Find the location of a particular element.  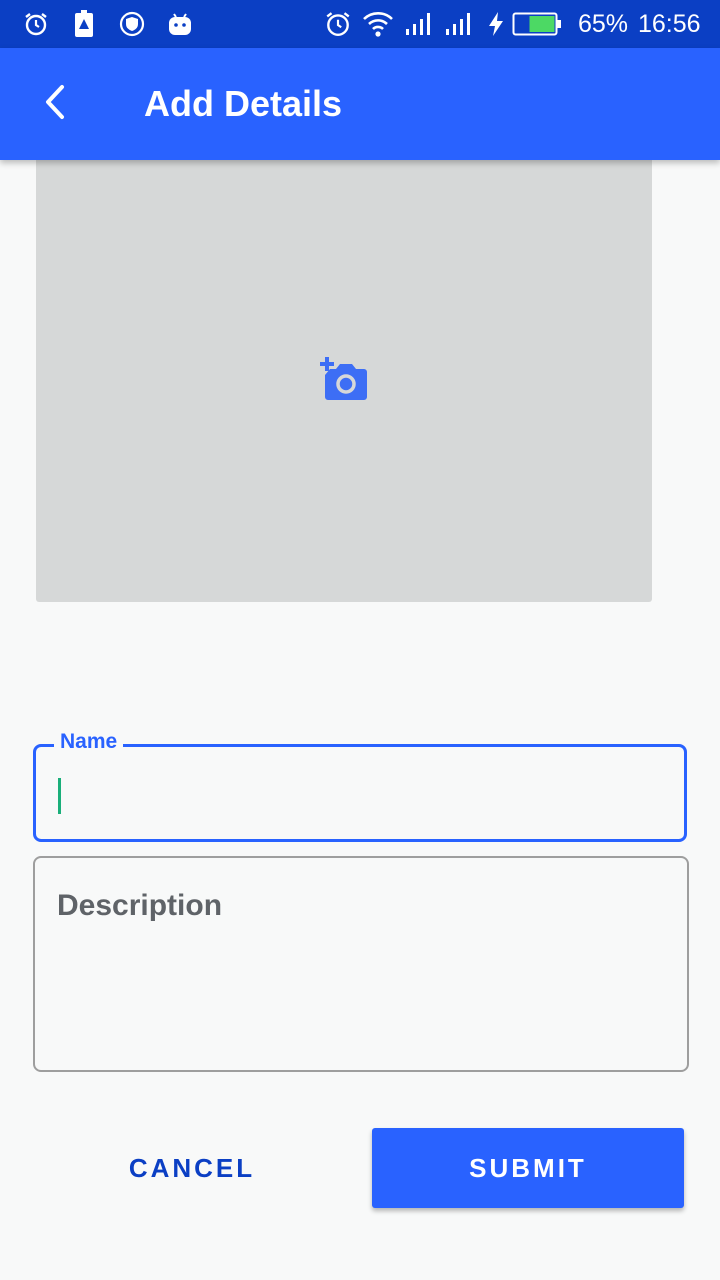

chevron-left-icon is located at coordinates (56, 104).